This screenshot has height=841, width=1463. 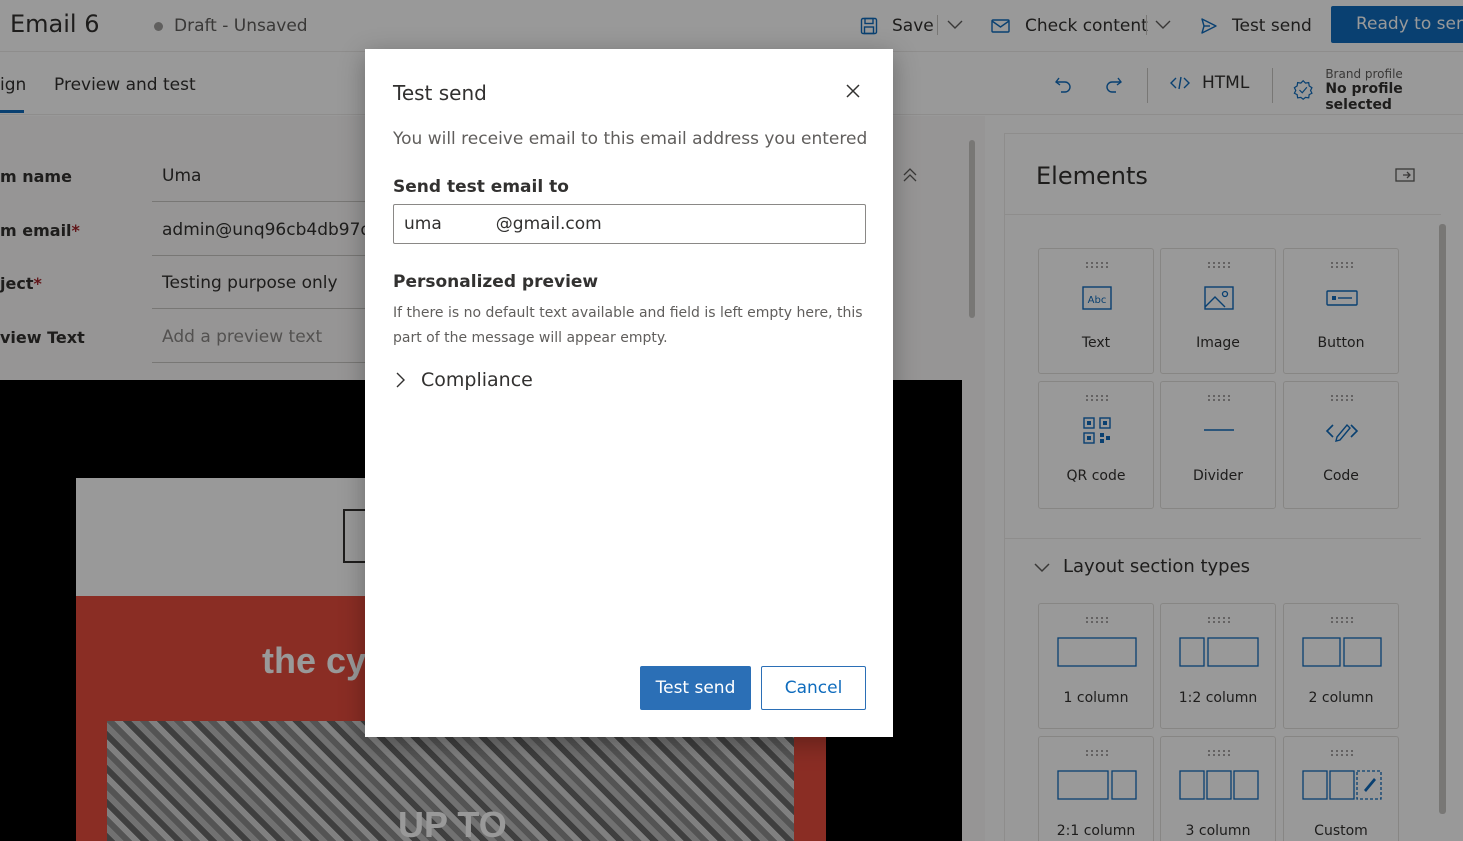 What do you see at coordinates (853, 91) in the screenshot?
I see `close-icon` at bounding box center [853, 91].